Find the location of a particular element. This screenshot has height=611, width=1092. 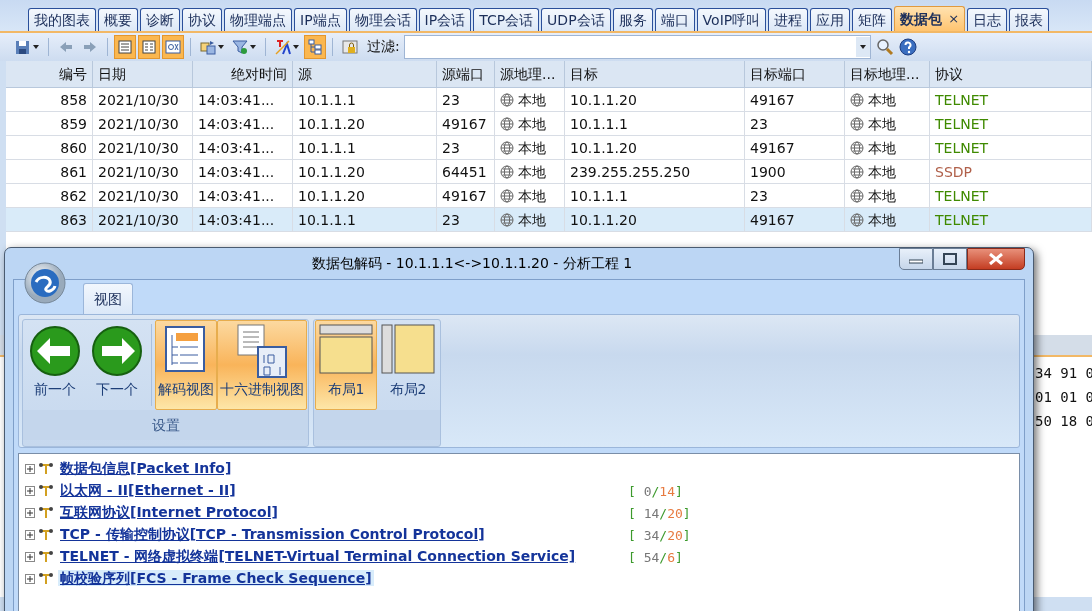

close-button is located at coordinates (996, 259).